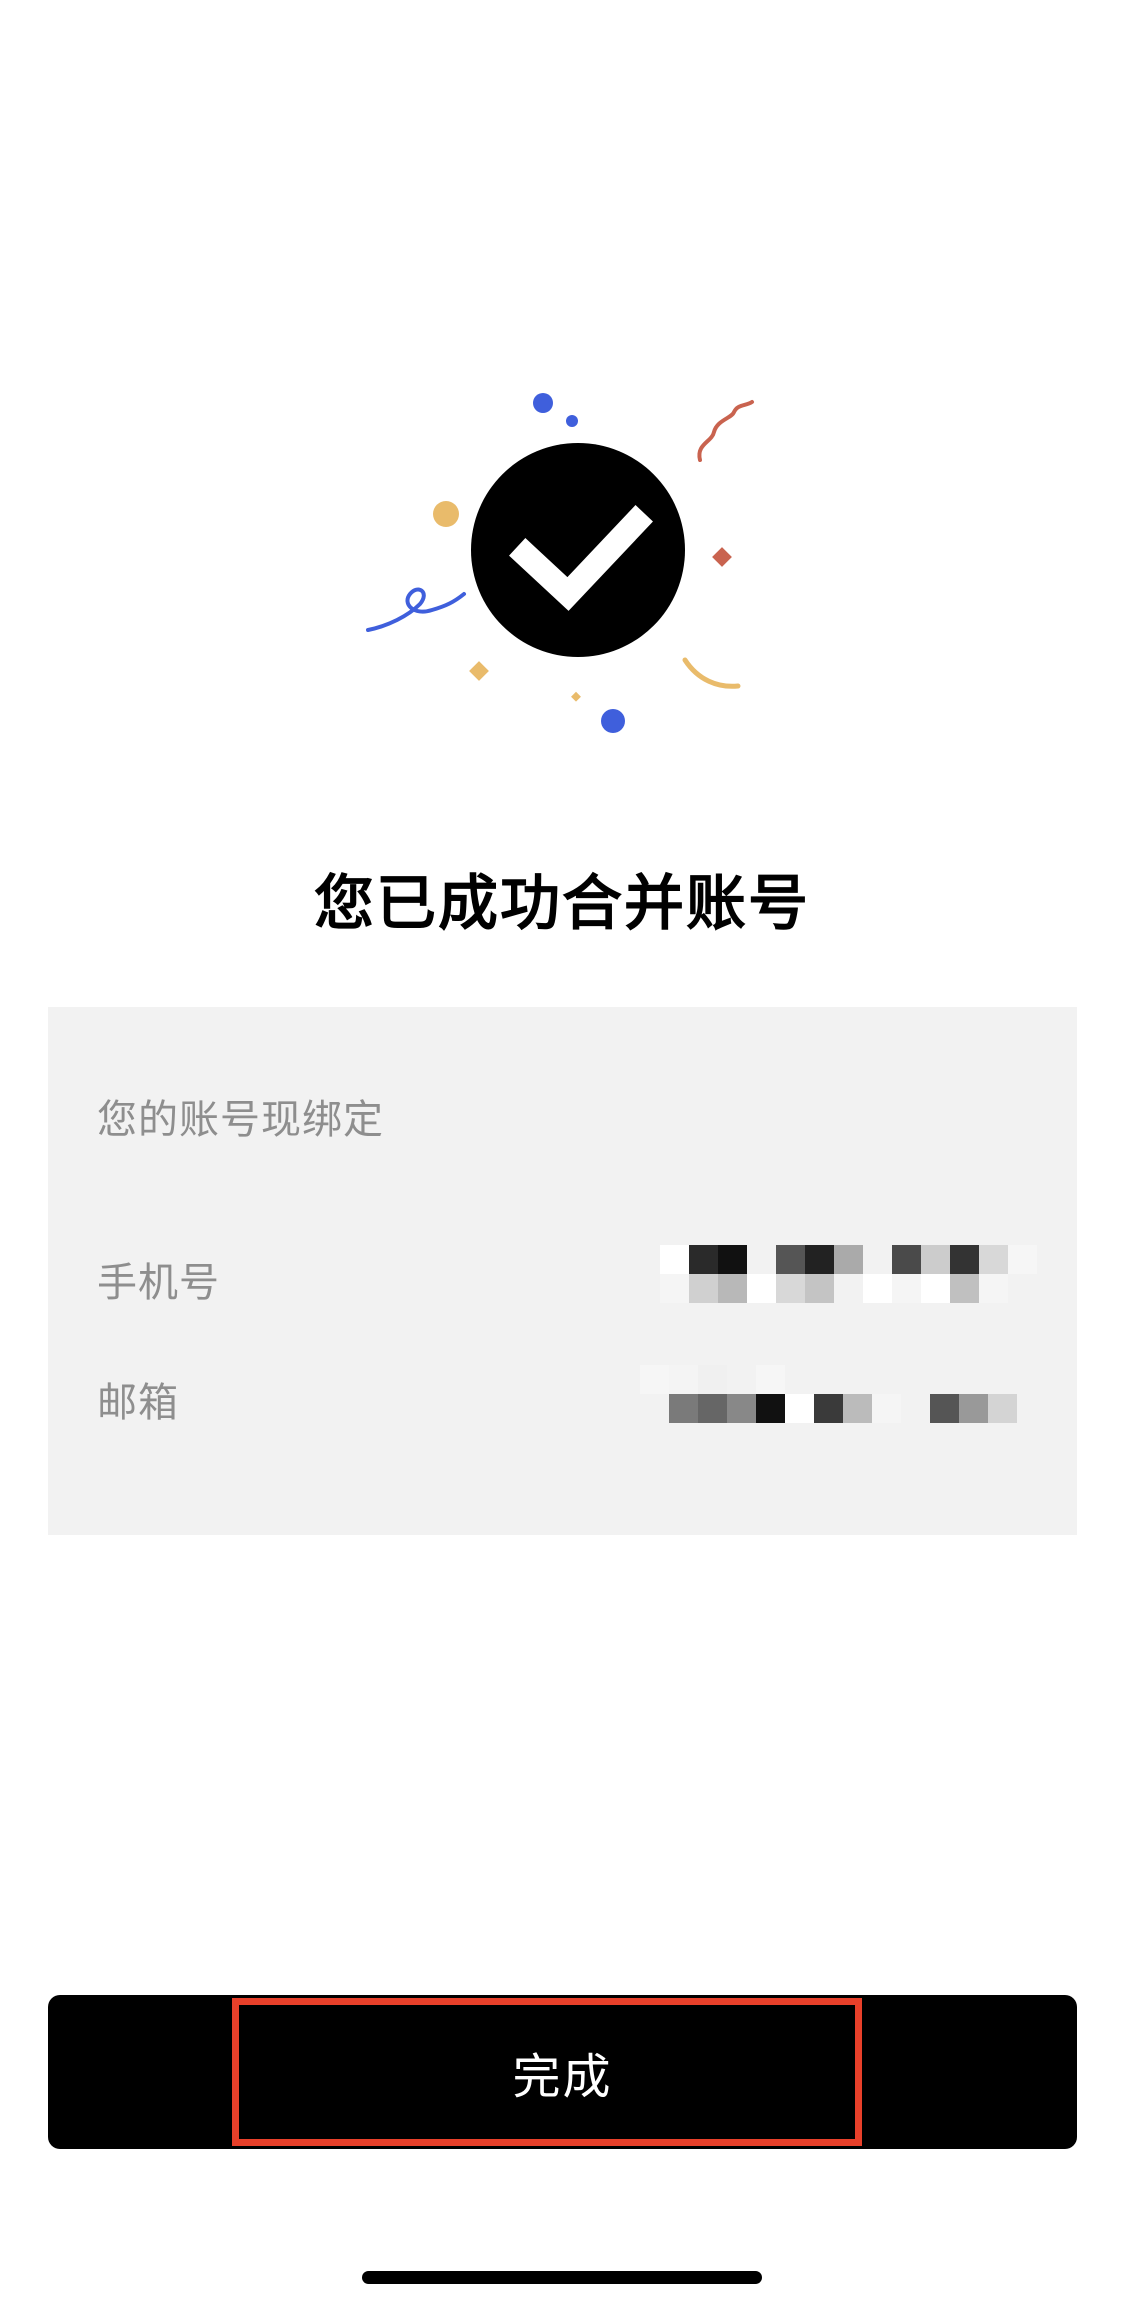  Describe the element at coordinates (562, 2077) in the screenshot. I see `done-button-label: 完成` at that location.